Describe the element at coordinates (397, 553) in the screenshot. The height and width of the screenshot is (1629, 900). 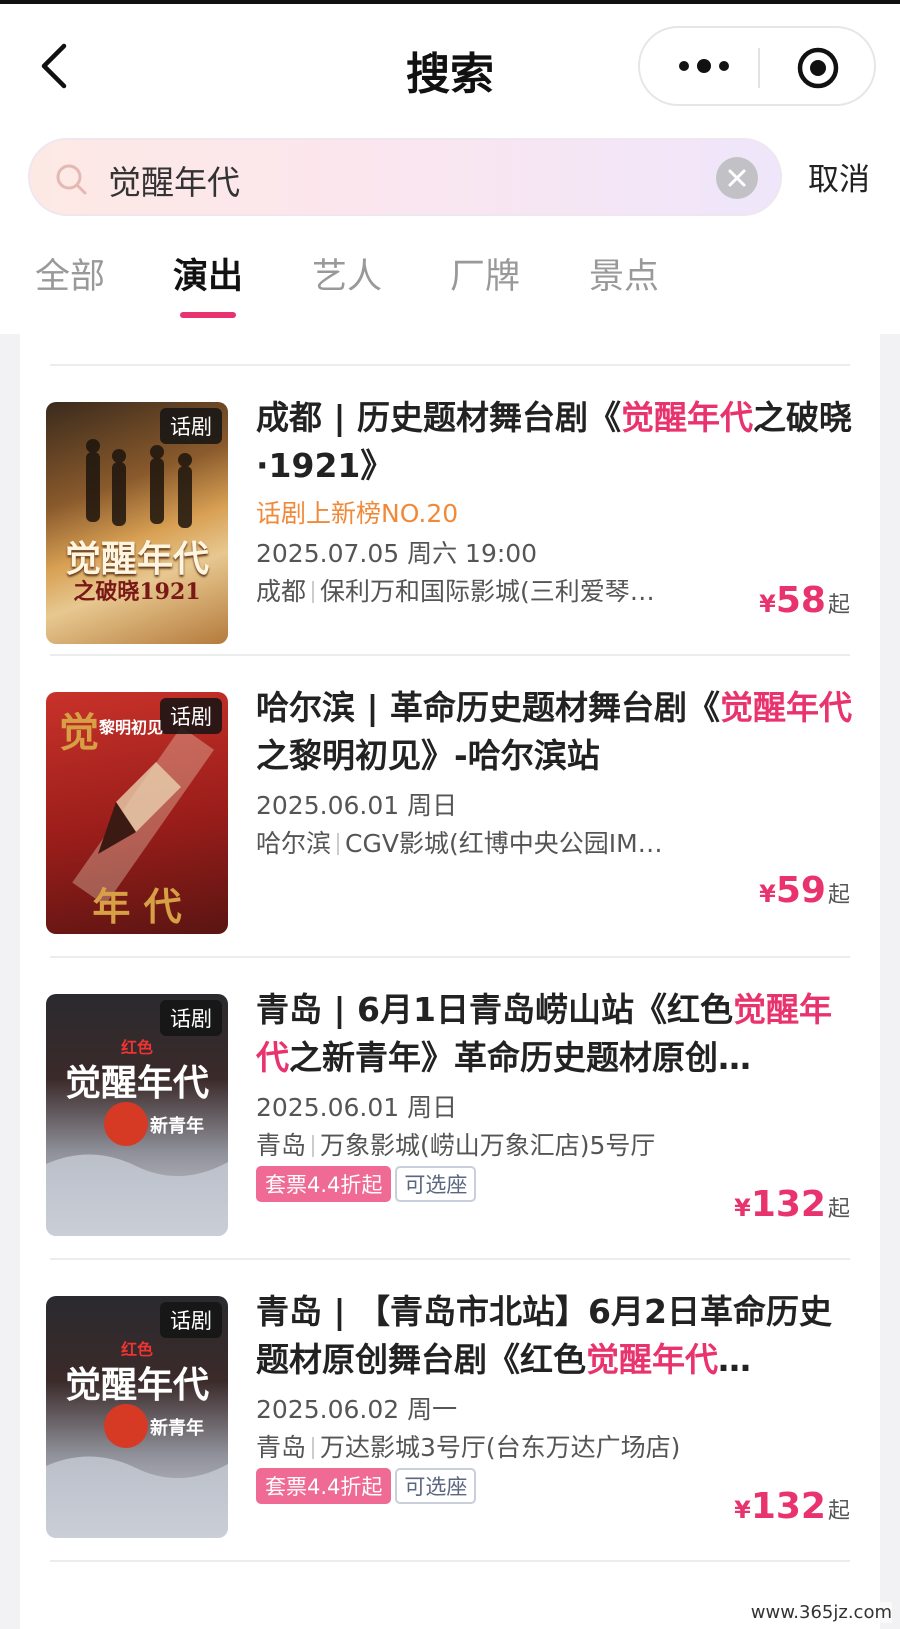
I see `event-date: 2025.07.05 周六 19:00` at that location.